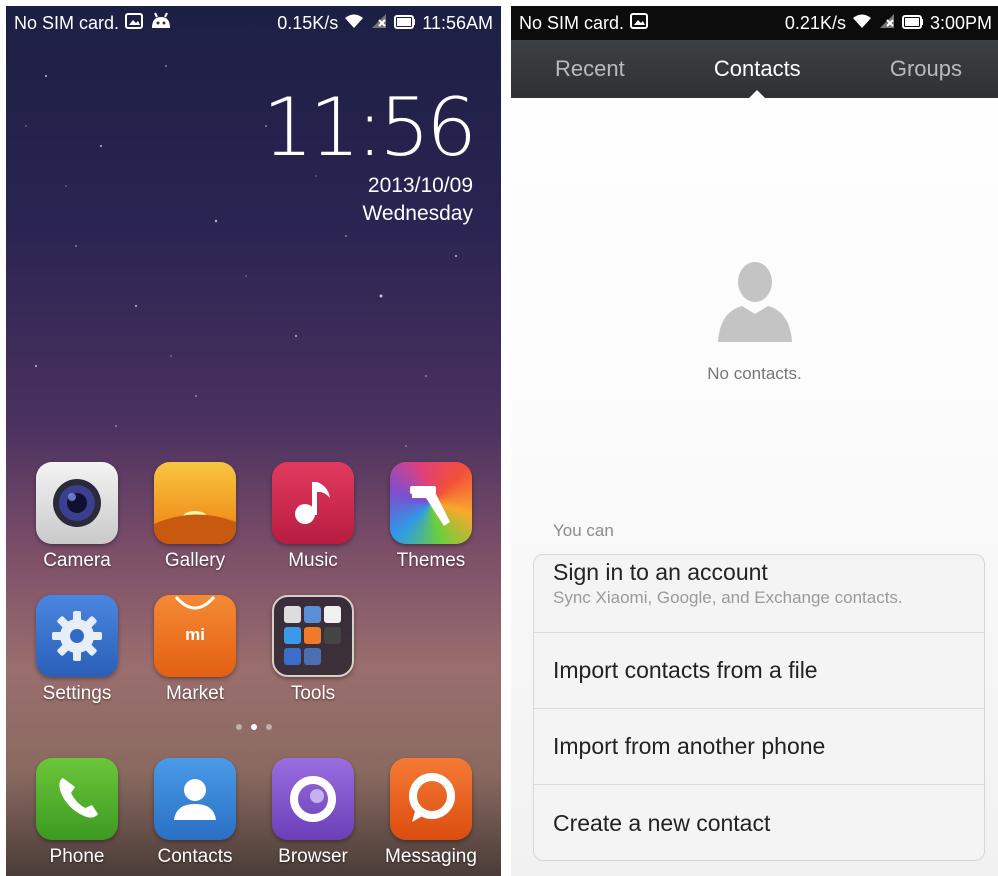  I want to click on option-import-phone: Import from another phone, so click(759, 747).